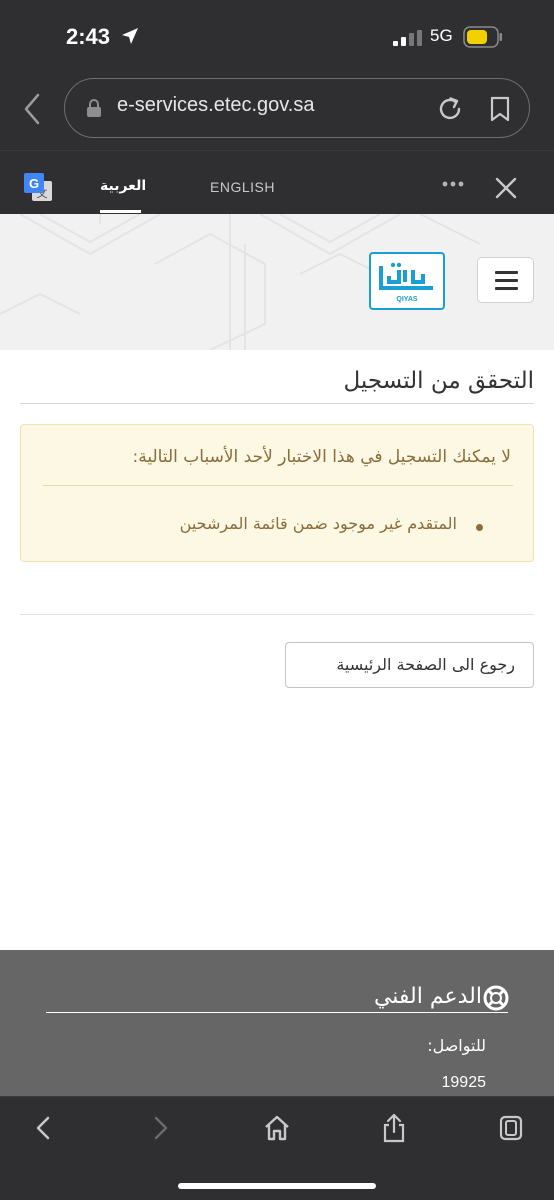 The height and width of the screenshot is (1200, 554). What do you see at coordinates (130, 36) in the screenshot?
I see `location-arrow-icon` at bounding box center [130, 36].